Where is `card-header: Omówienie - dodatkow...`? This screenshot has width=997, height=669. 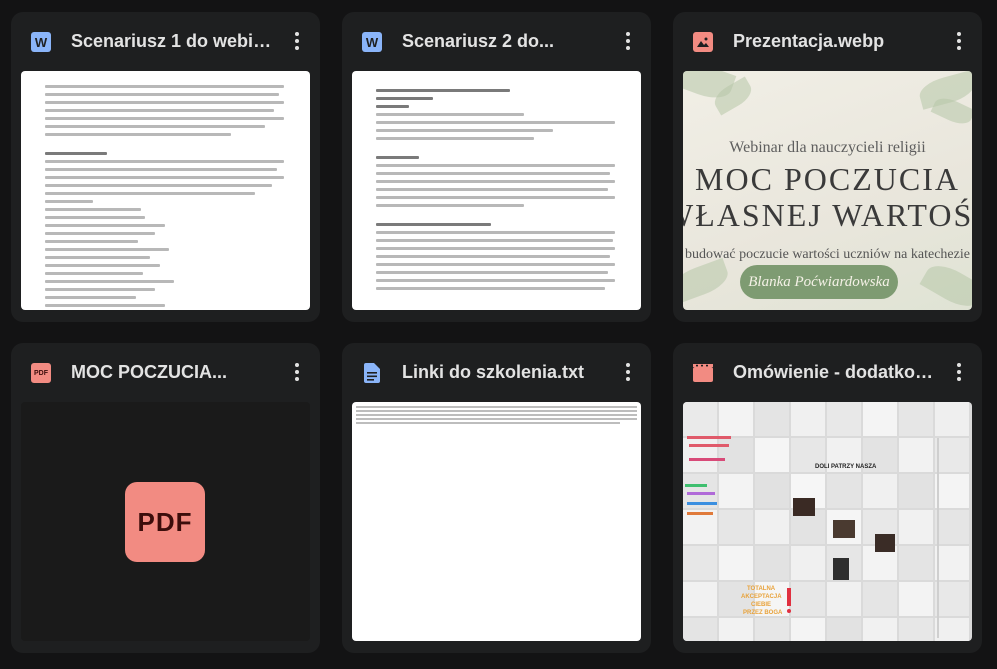
card-header: Omówienie - dodatkow... is located at coordinates (827, 372).